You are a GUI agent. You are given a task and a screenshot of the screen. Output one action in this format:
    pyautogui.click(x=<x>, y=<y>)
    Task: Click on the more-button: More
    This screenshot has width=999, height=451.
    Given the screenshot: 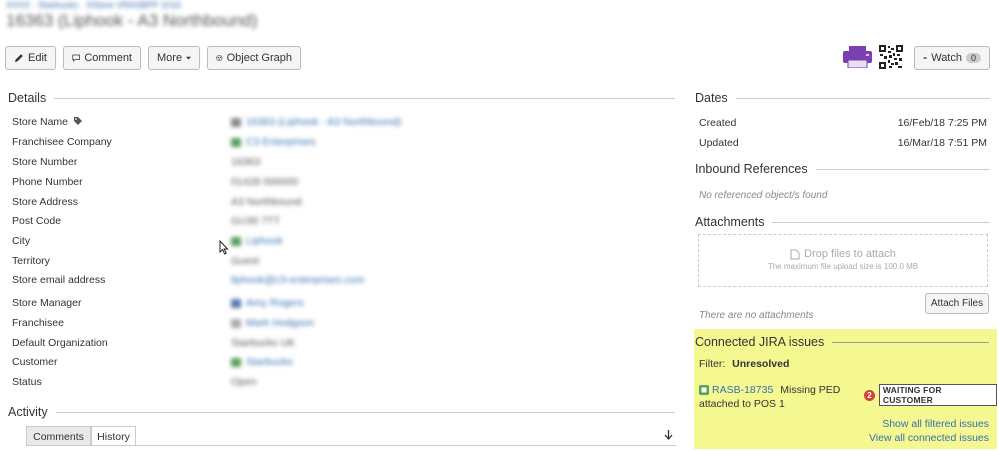 What is the action you would take?
    pyautogui.click(x=174, y=58)
    